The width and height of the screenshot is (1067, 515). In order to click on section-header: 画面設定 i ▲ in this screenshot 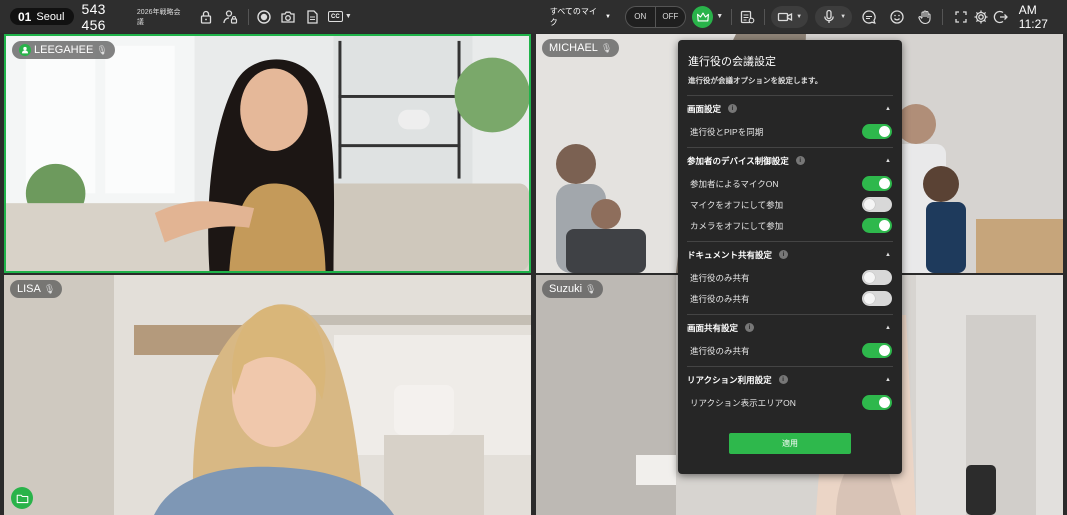, I will do `click(790, 108)`.